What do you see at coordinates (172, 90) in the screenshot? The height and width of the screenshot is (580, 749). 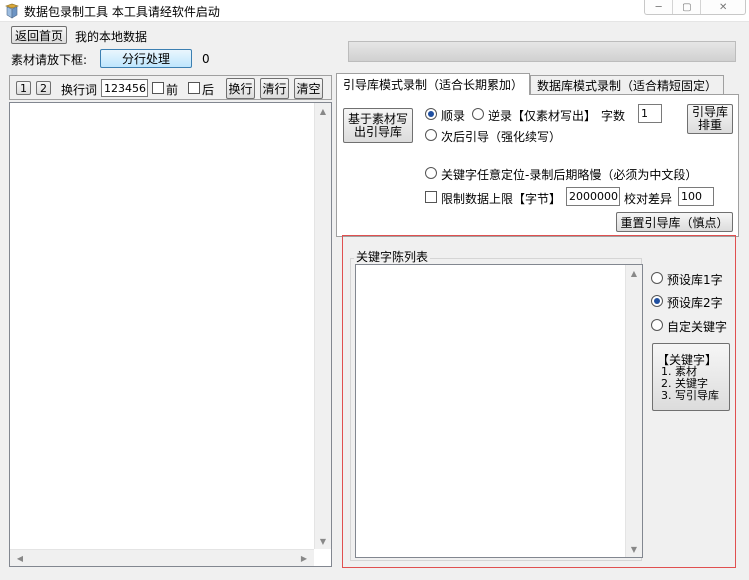 I see `front-label: 前` at bounding box center [172, 90].